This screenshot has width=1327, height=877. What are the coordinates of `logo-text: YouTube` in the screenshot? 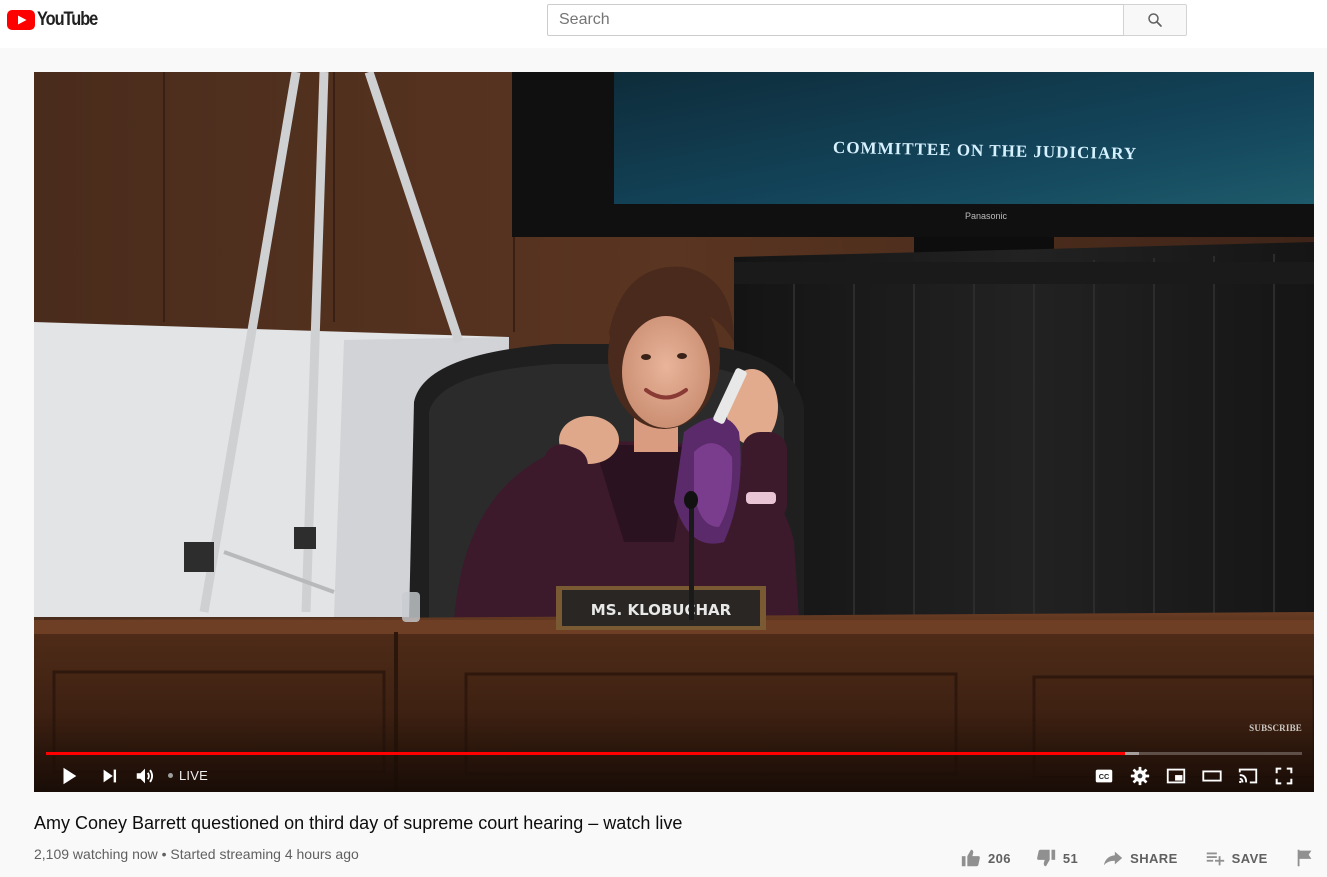 It's located at (67, 19).